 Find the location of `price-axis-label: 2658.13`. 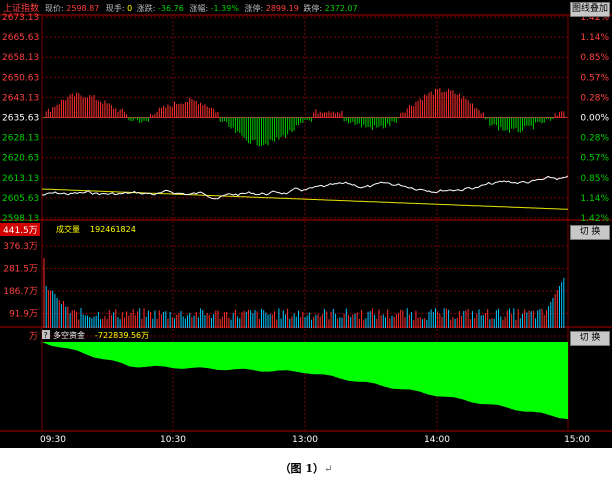

price-axis-label: 2658.13 is located at coordinates (20, 58).